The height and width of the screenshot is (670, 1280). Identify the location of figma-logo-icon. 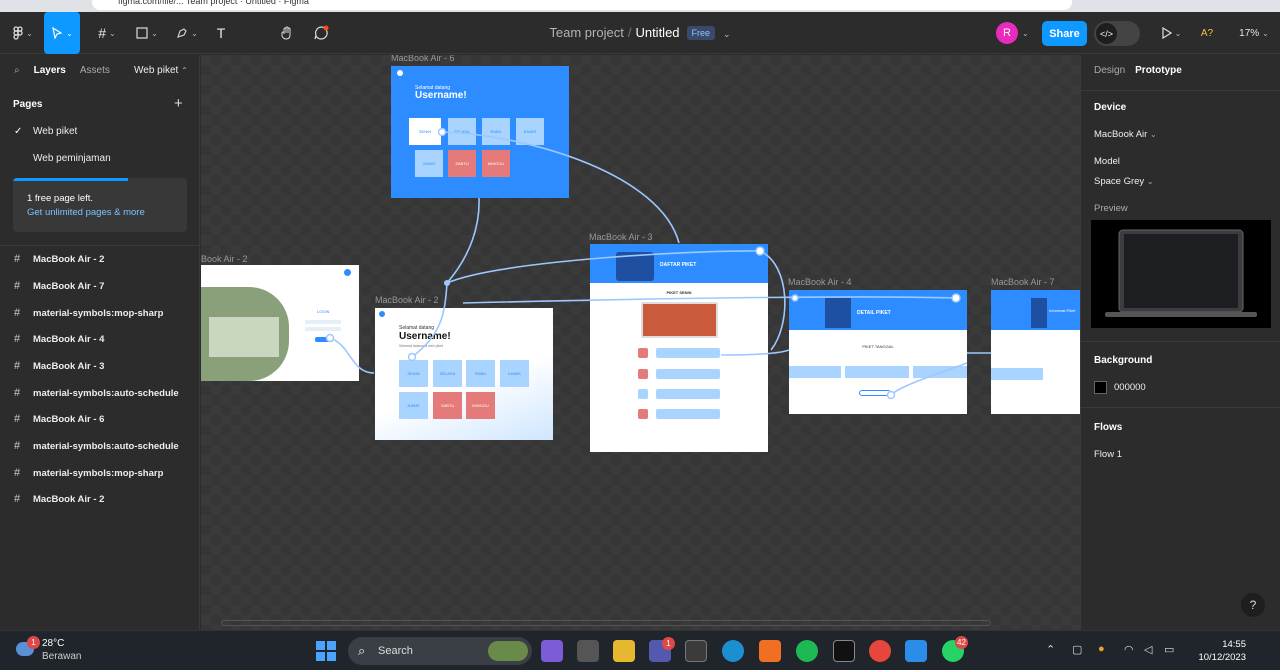
(18, 33).